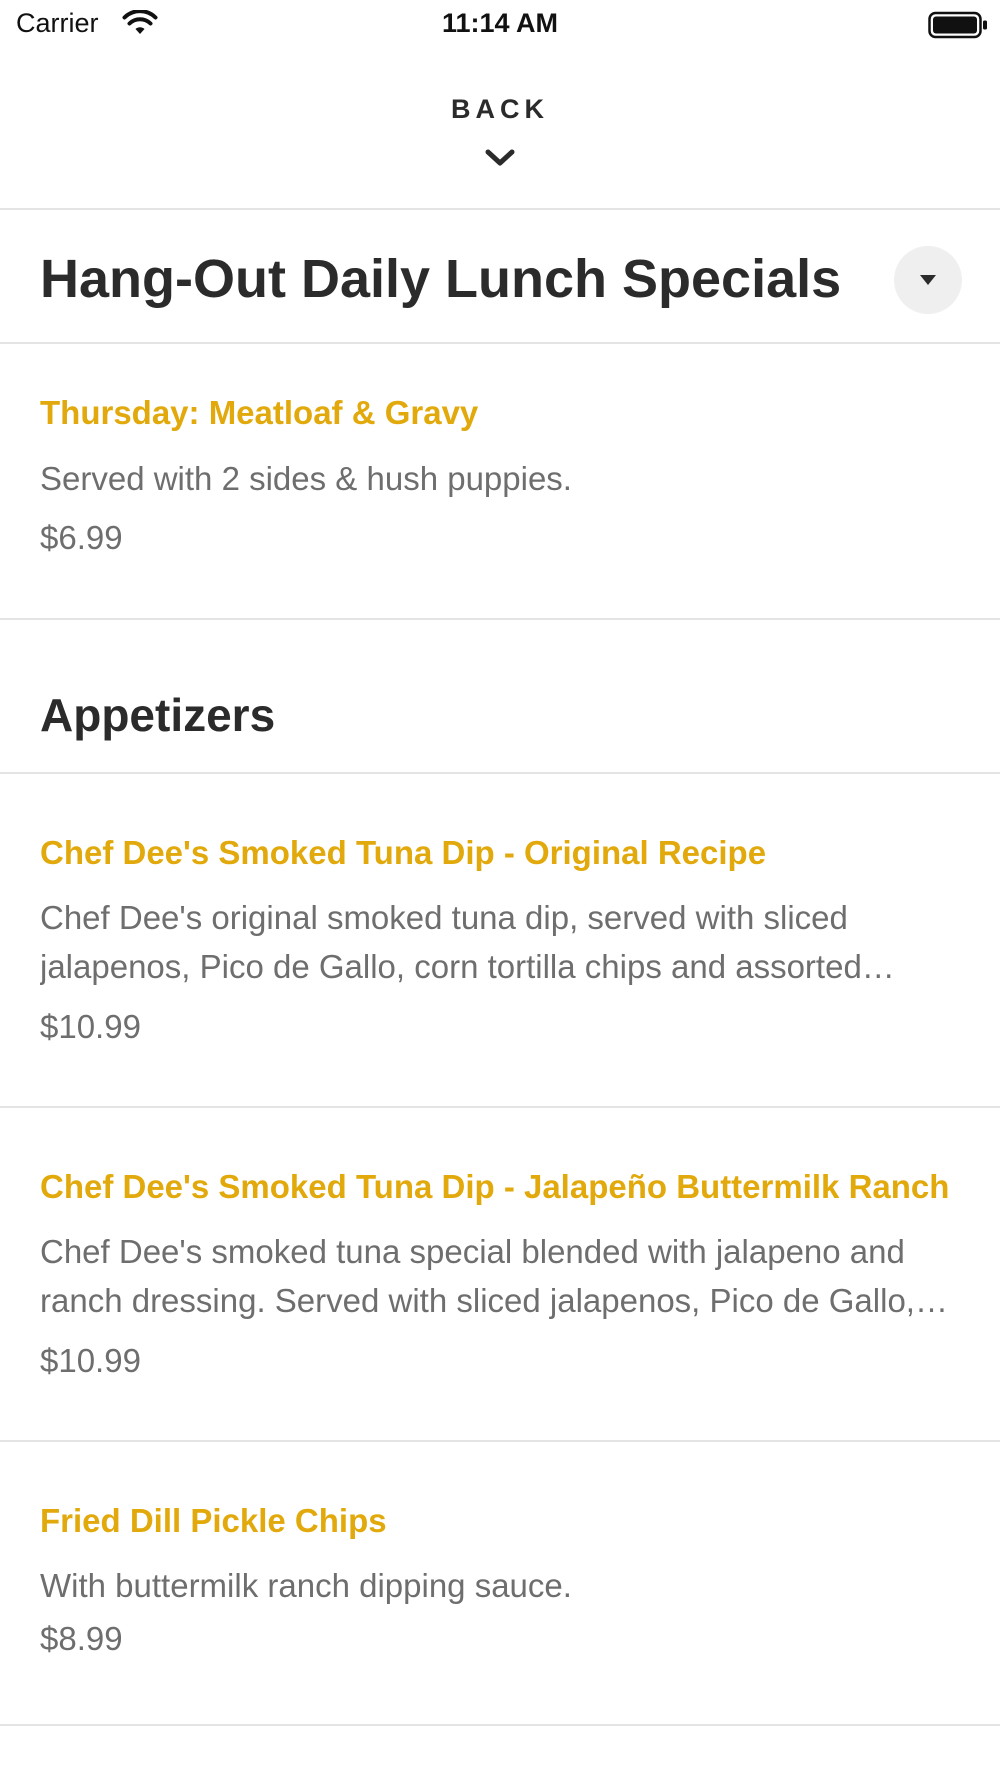  I want to click on section-title: Appetizers, so click(158, 715).